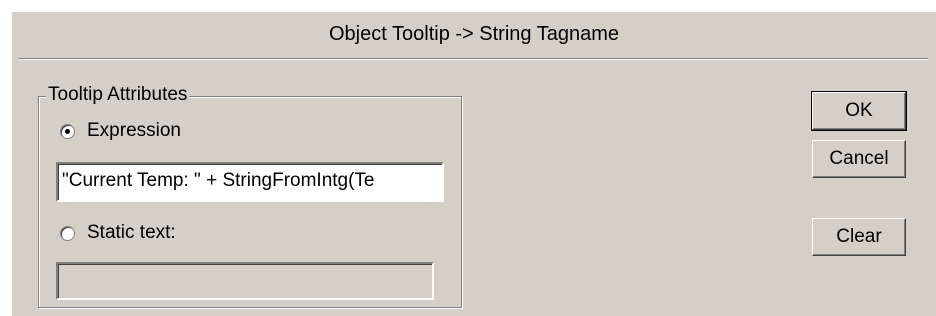 The width and height of the screenshot is (936, 316). I want to click on static-text-label: Static text:, so click(131, 232).